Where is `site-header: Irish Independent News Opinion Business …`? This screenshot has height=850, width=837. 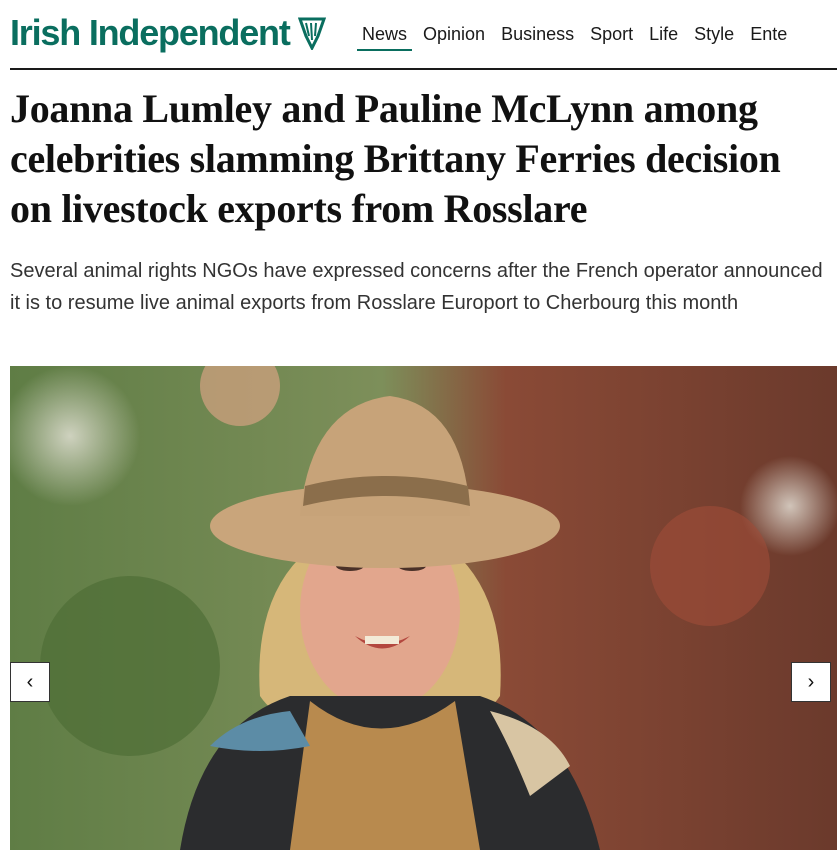 site-header: Irish Independent News Opinion Business … is located at coordinates (423, 35).